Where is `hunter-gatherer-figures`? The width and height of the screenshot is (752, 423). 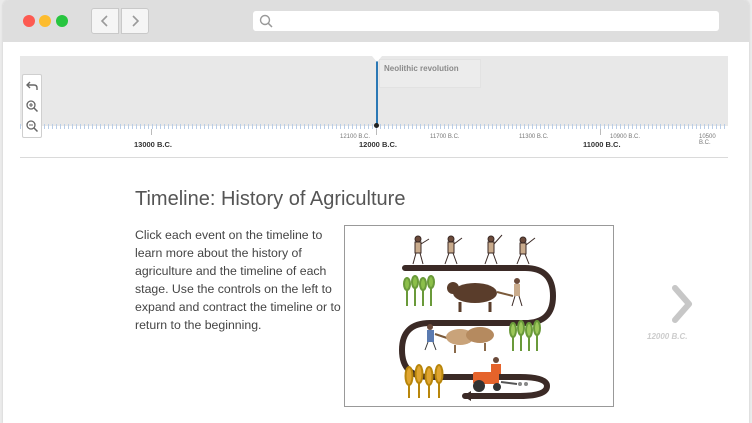
hunter-gatherer-figures is located at coordinates (474, 249).